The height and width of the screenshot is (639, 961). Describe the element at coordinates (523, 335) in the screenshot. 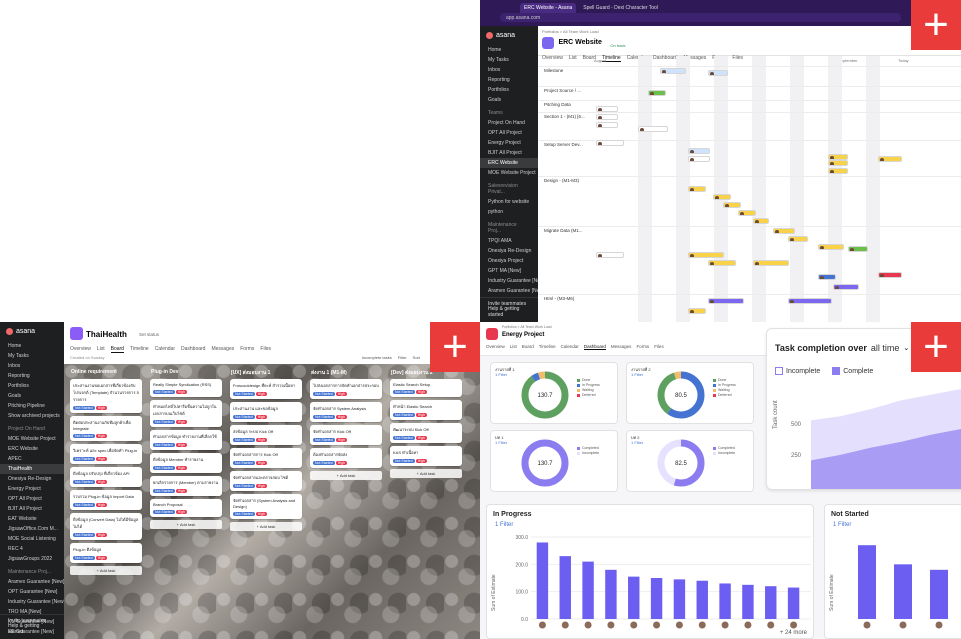

I see `project-title: Energy Project` at that location.